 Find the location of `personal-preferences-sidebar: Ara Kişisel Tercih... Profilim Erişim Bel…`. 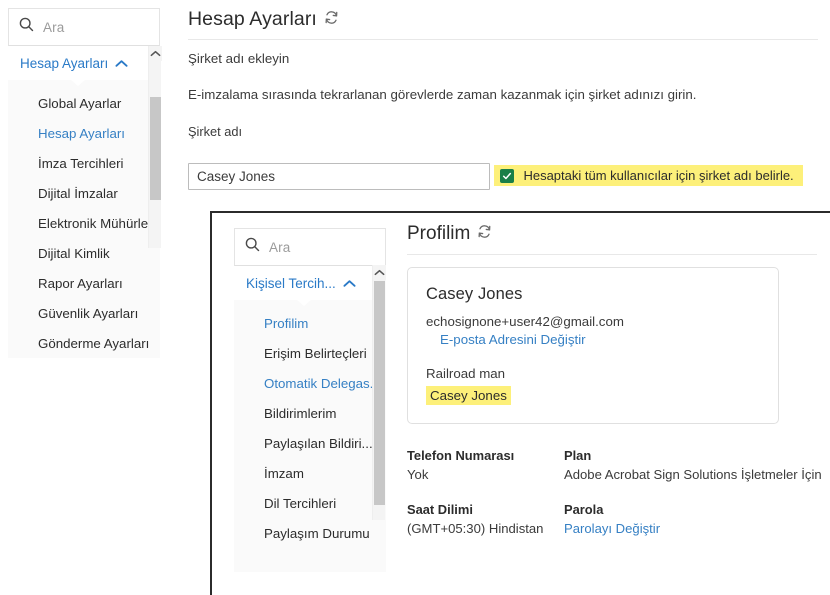

personal-preferences-sidebar: Ara Kişisel Tercih... Profilim Erişim Bel… is located at coordinates (310, 400).